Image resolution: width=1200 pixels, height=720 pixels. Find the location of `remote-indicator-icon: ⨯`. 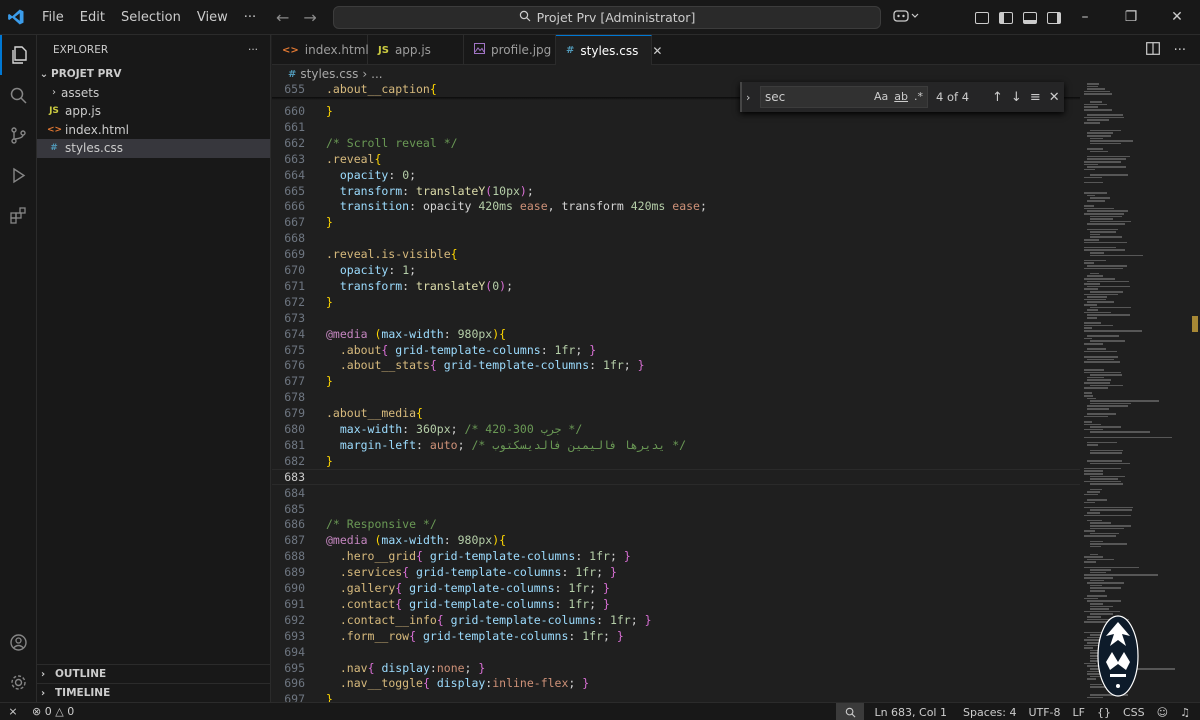

remote-indicator-icon: ⨯ is located at coordinates (13, 711).